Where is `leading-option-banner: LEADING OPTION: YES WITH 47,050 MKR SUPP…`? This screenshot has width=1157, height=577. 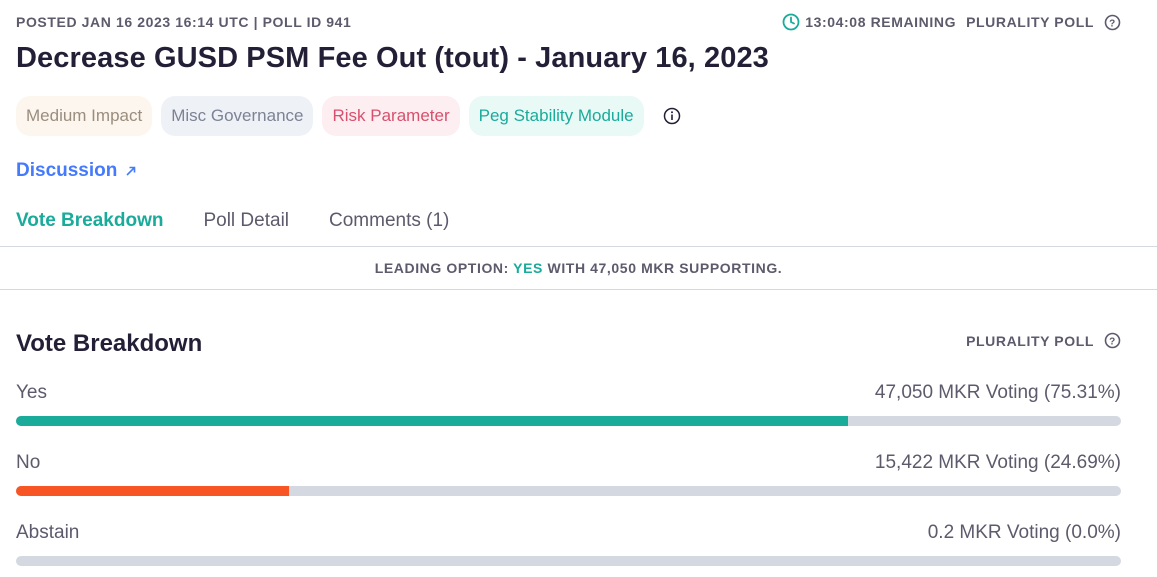 leading-option-banner: LEADING OPTION: YES WITH 47,050 MKR SUPP… is located at coordinates (578, 268).